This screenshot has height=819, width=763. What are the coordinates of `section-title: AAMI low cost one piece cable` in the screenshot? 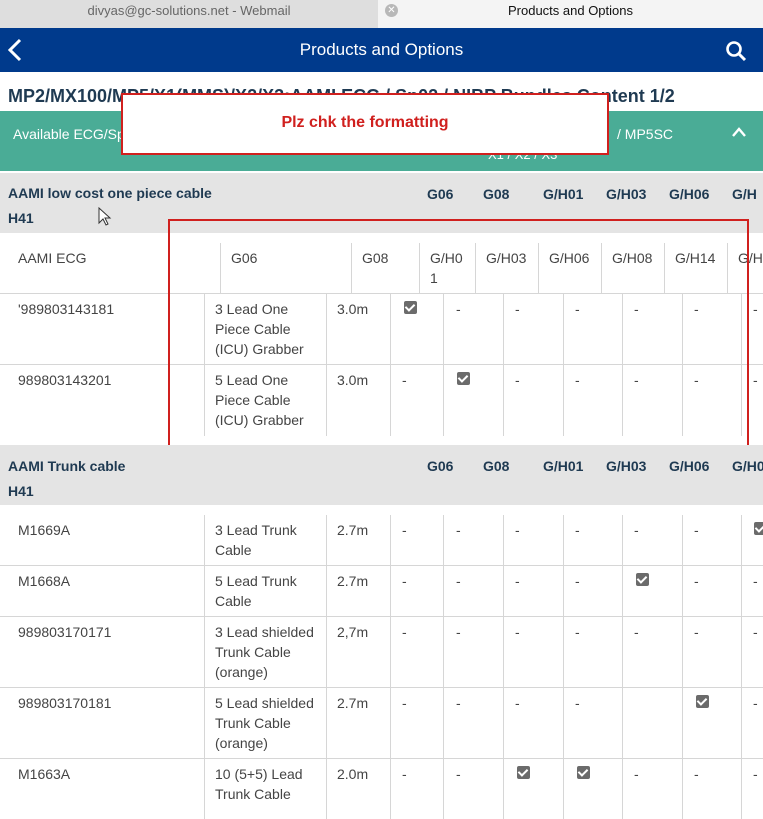 It's located at (110, 193).